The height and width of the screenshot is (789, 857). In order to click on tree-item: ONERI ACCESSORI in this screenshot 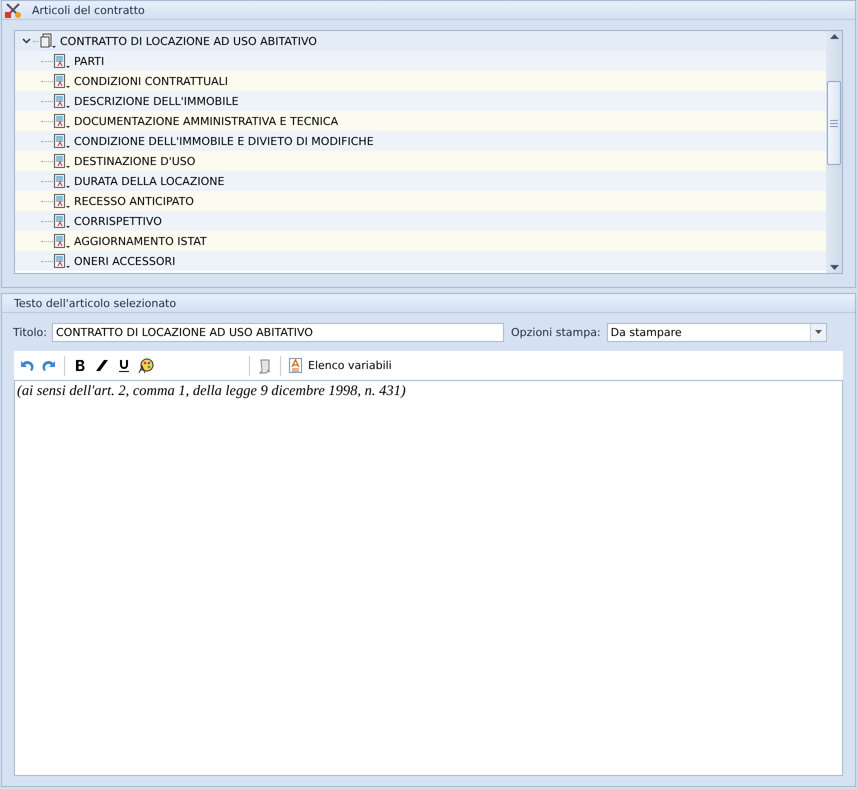, I will do `click(420, 261)`.